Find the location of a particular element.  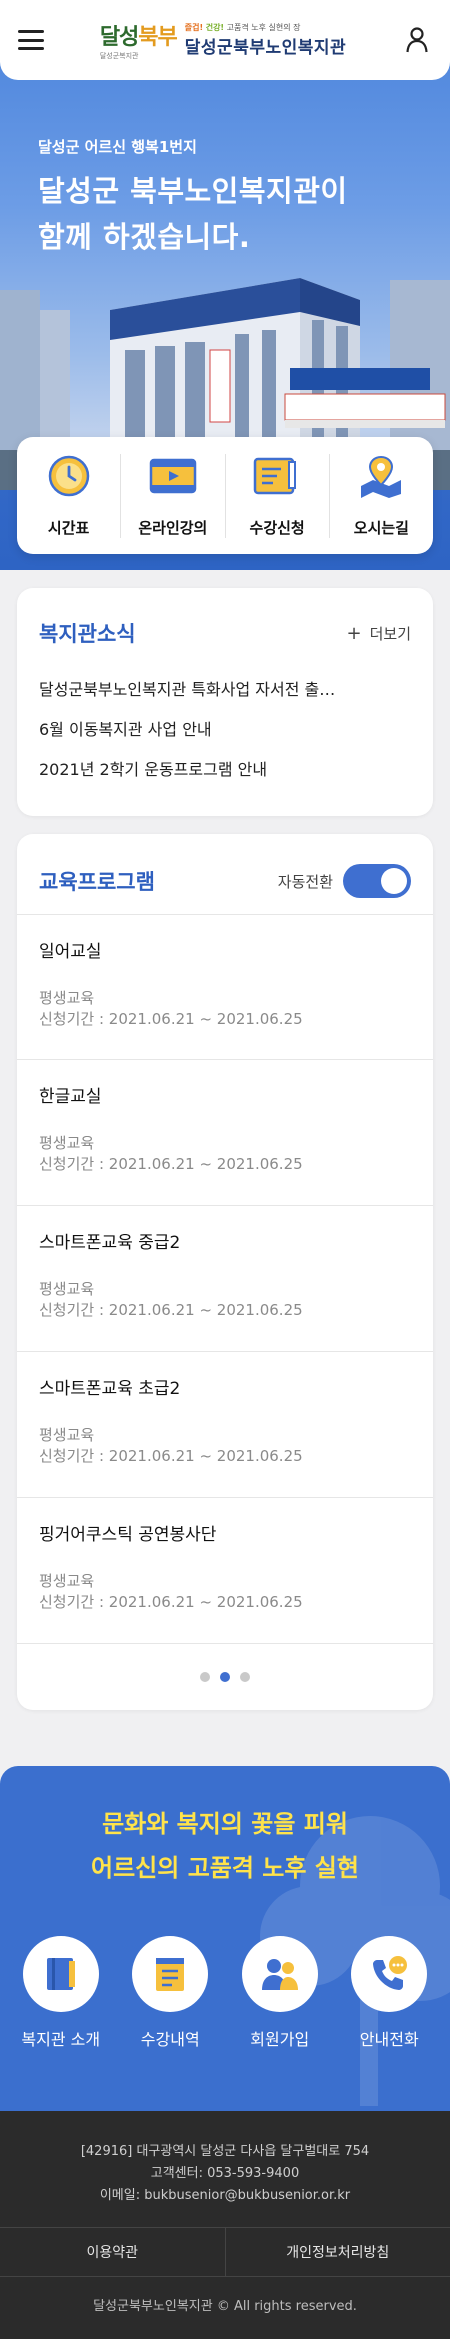

band-menu: 복지관 소개 수강내역 회원가입 안내전화 is located at coordinates (225, 1993).